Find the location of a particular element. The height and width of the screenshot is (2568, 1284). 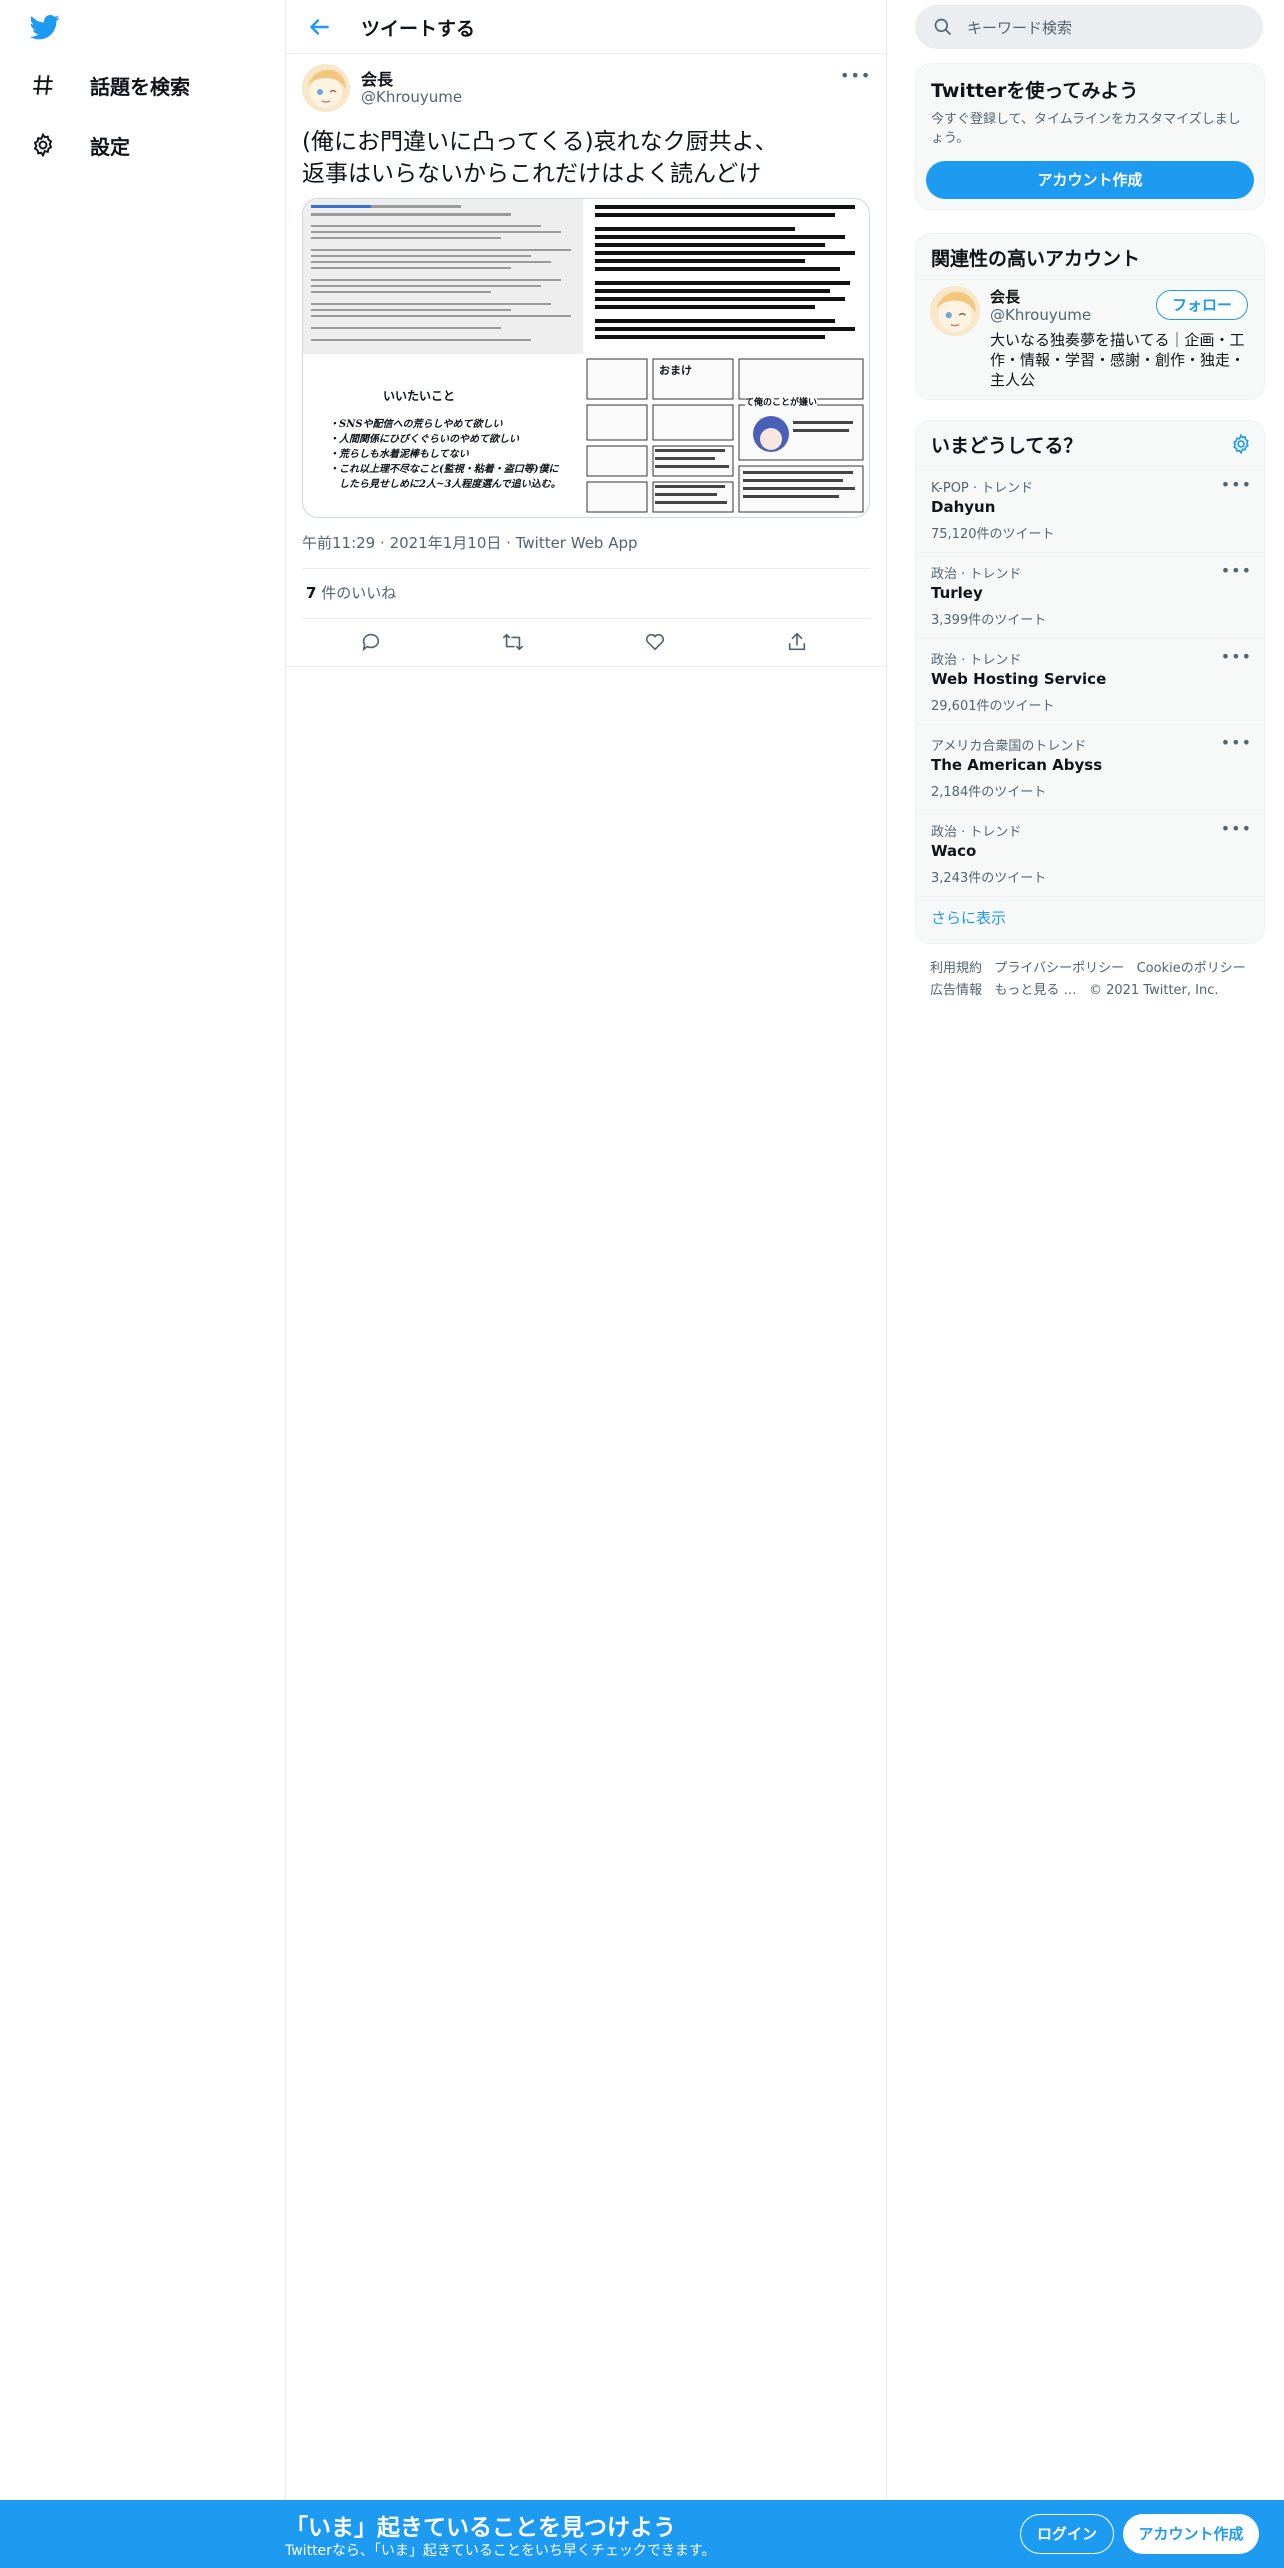

reply-icon is located at coordinates (371, 642).